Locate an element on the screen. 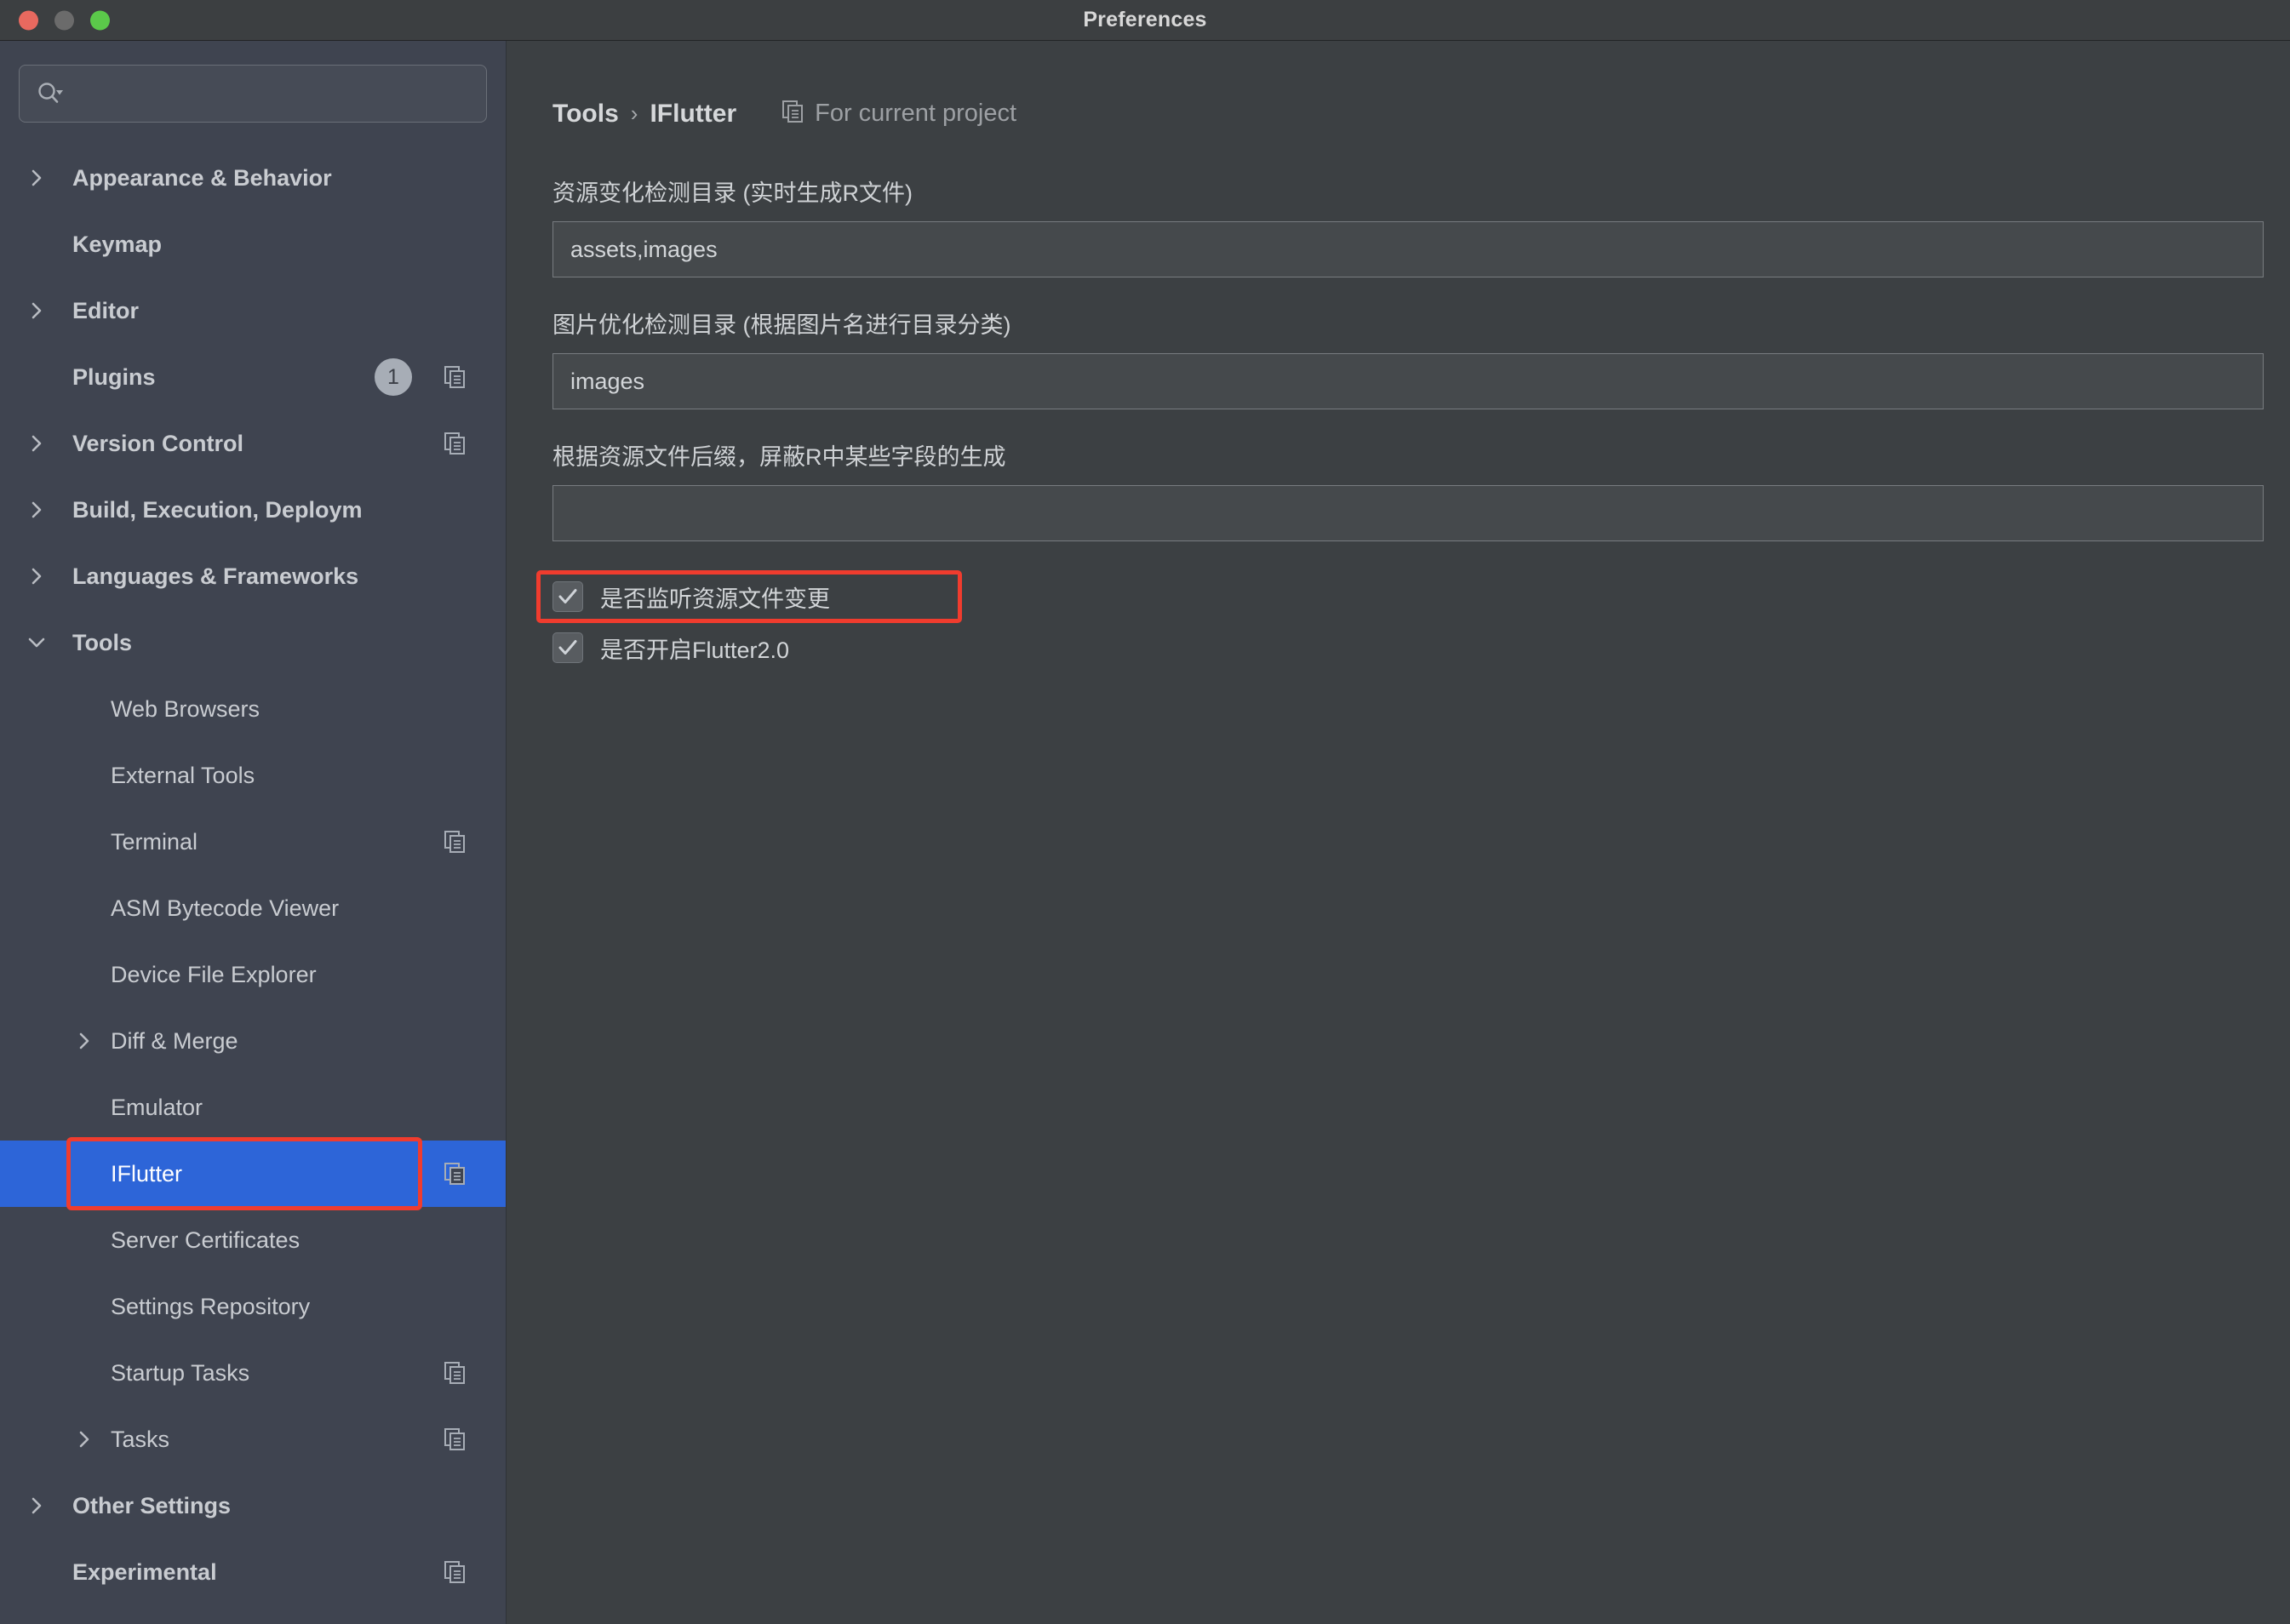 This screenshot has width=2290, height=1624. maximize-button is located at coordinates (100, 20).